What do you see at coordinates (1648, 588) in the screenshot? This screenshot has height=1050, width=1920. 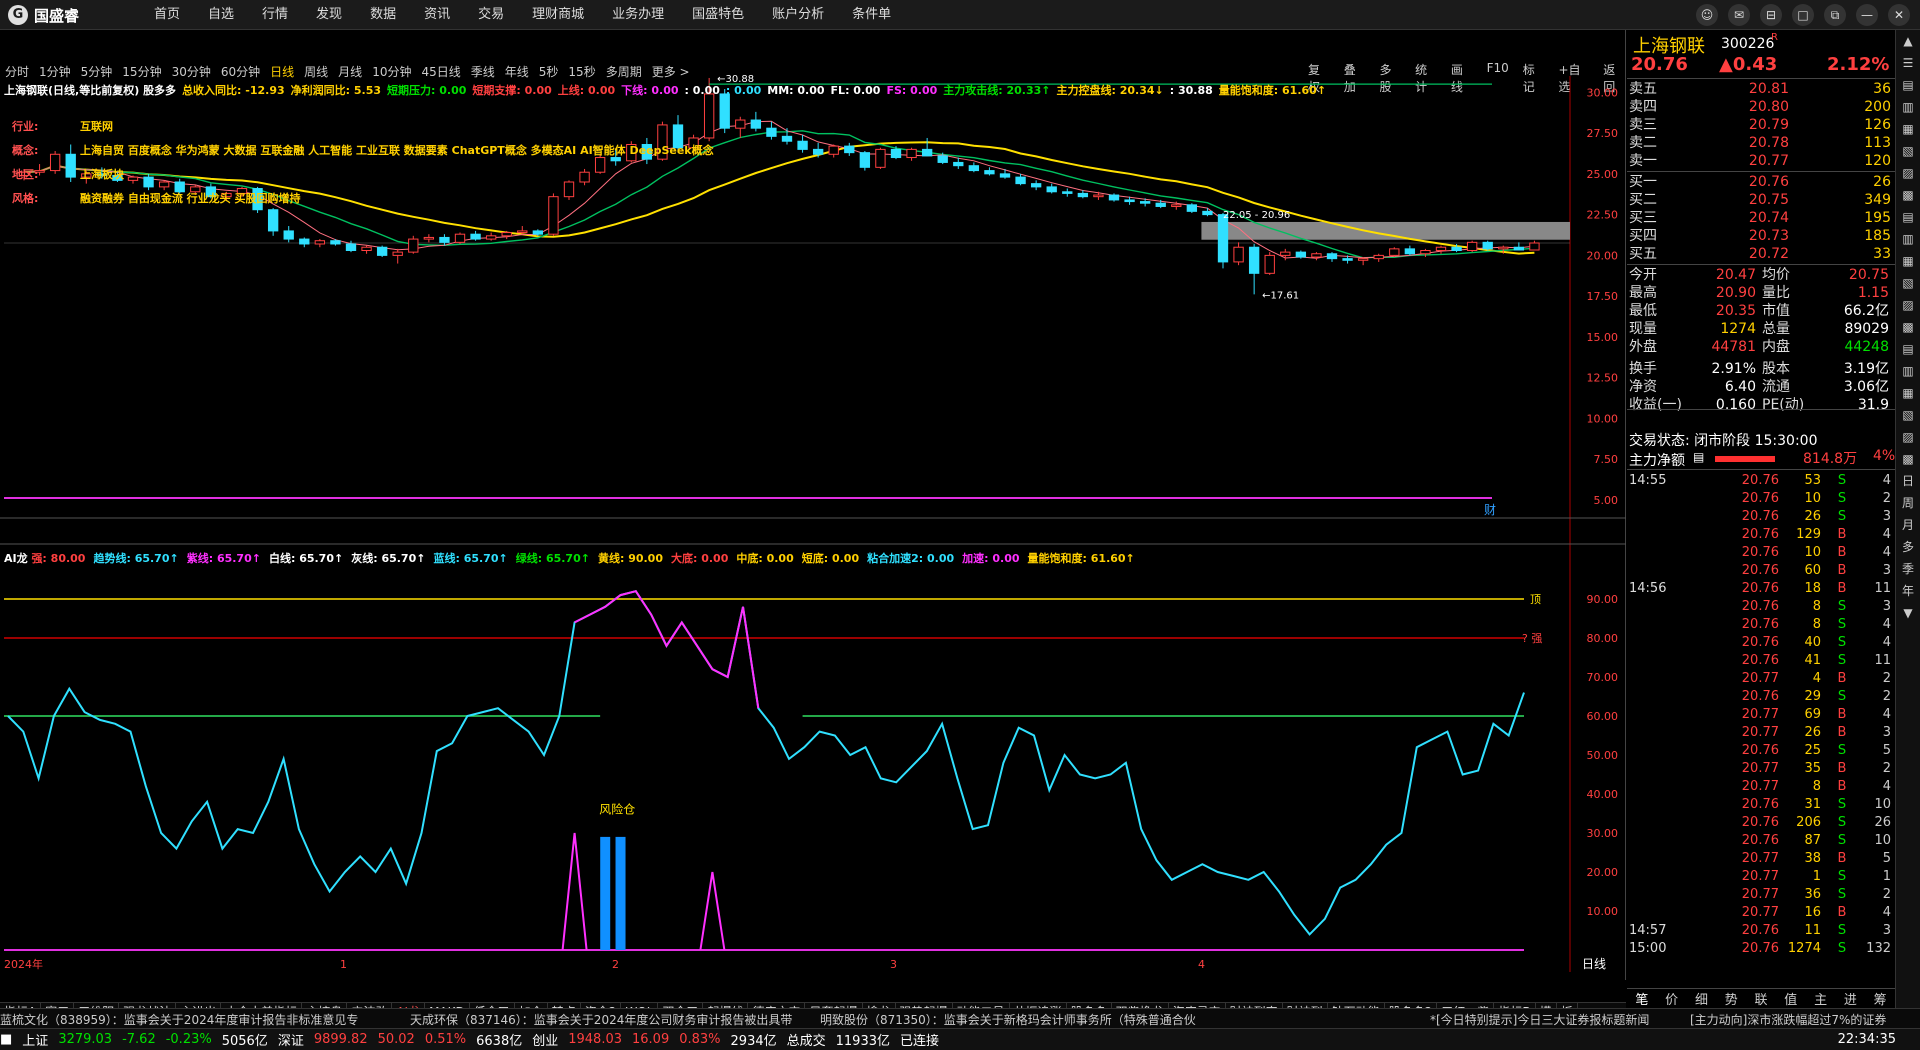 I see `tick-time: 14:56` at bounding box center [1648, 588].